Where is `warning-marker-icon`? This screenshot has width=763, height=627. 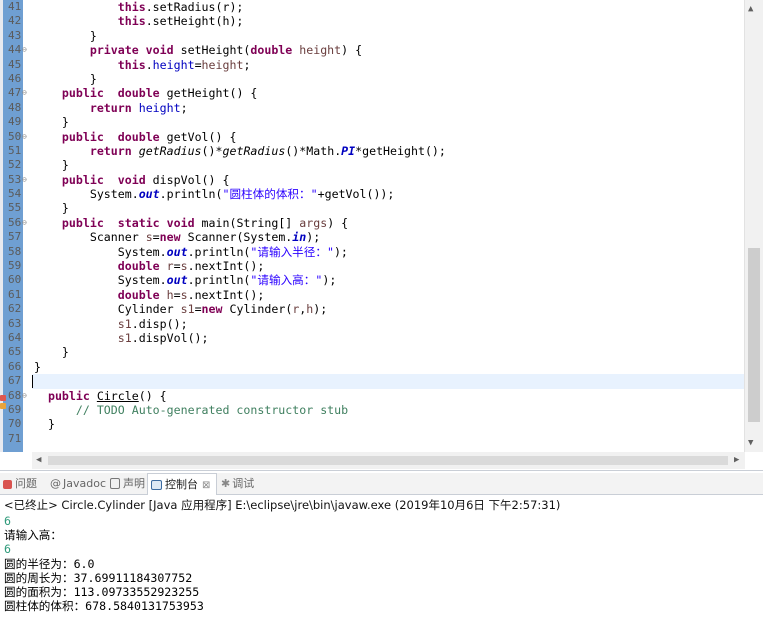 warning-marker-icon is located at coordinates (3, 406).